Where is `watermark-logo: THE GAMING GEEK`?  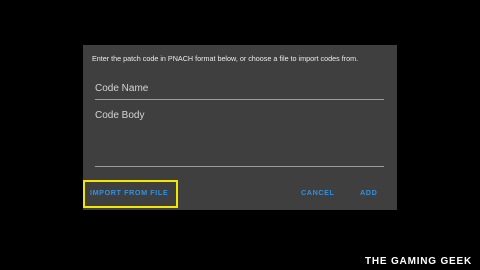
watermark-logo: THE GAMING GEEK is located at coordinates (418, 261).